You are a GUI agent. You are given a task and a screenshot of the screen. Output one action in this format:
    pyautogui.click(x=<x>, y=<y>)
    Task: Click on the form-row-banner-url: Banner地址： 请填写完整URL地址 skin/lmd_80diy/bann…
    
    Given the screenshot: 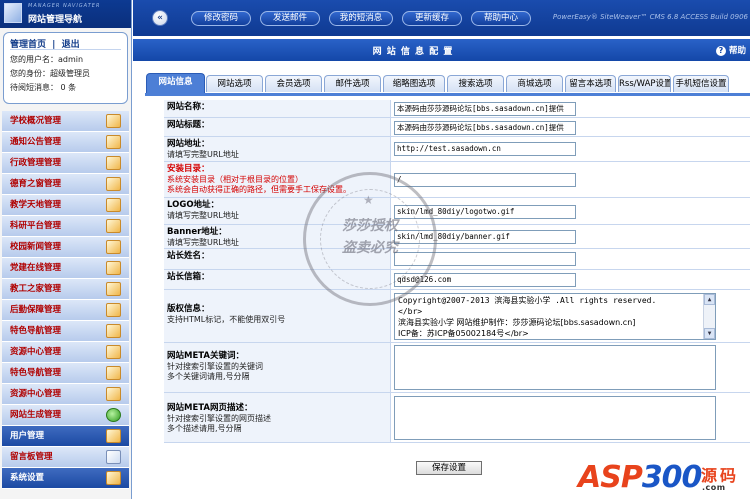 What is the action you would take?
    pyautogui.click(x=457, y=237)
    